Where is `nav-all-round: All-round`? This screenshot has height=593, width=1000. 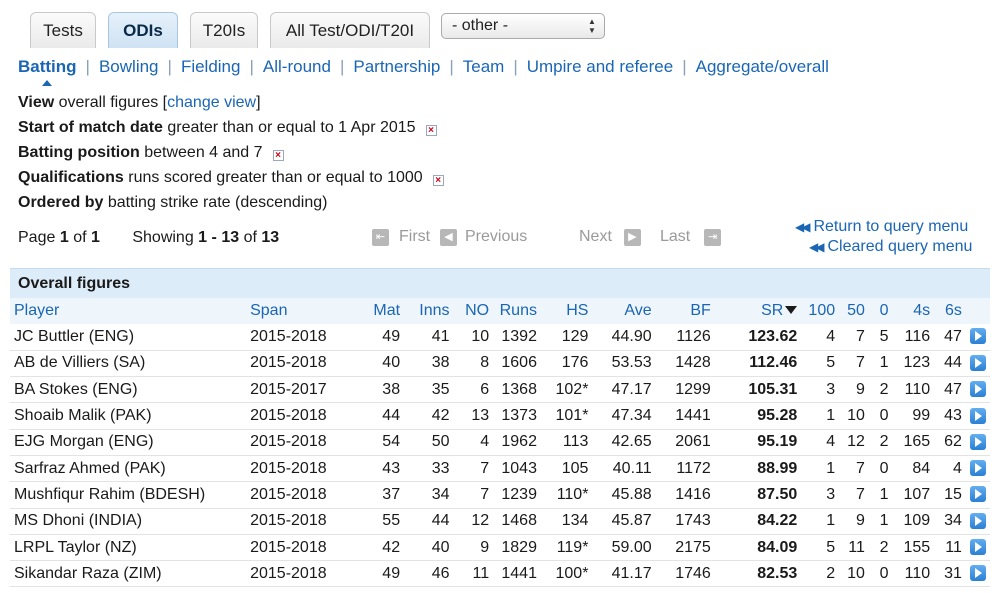 nav-all-round: All-round is located at coordinates (297, 66).